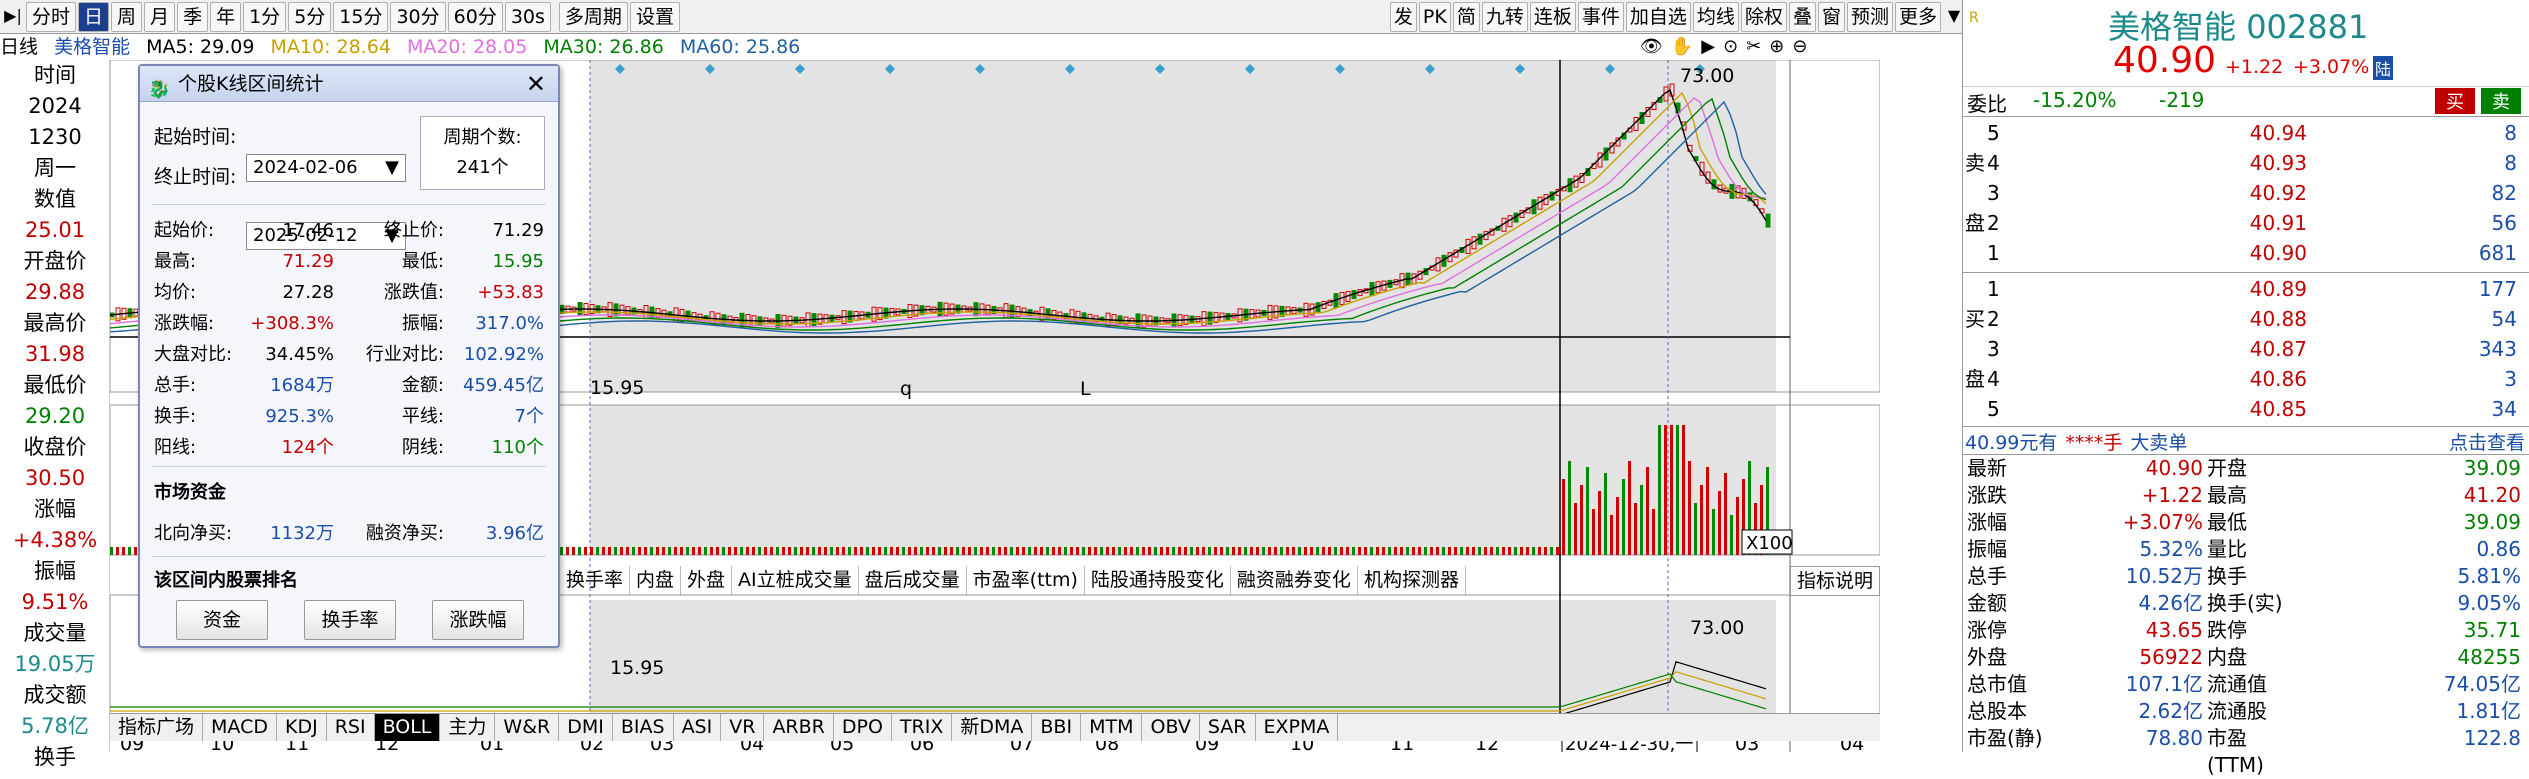 The image size is (2529, 779). Describe the element at coordinates (2246, 349) in the screenshot. I see `order-level-row: 3 40.87 343` at that location.